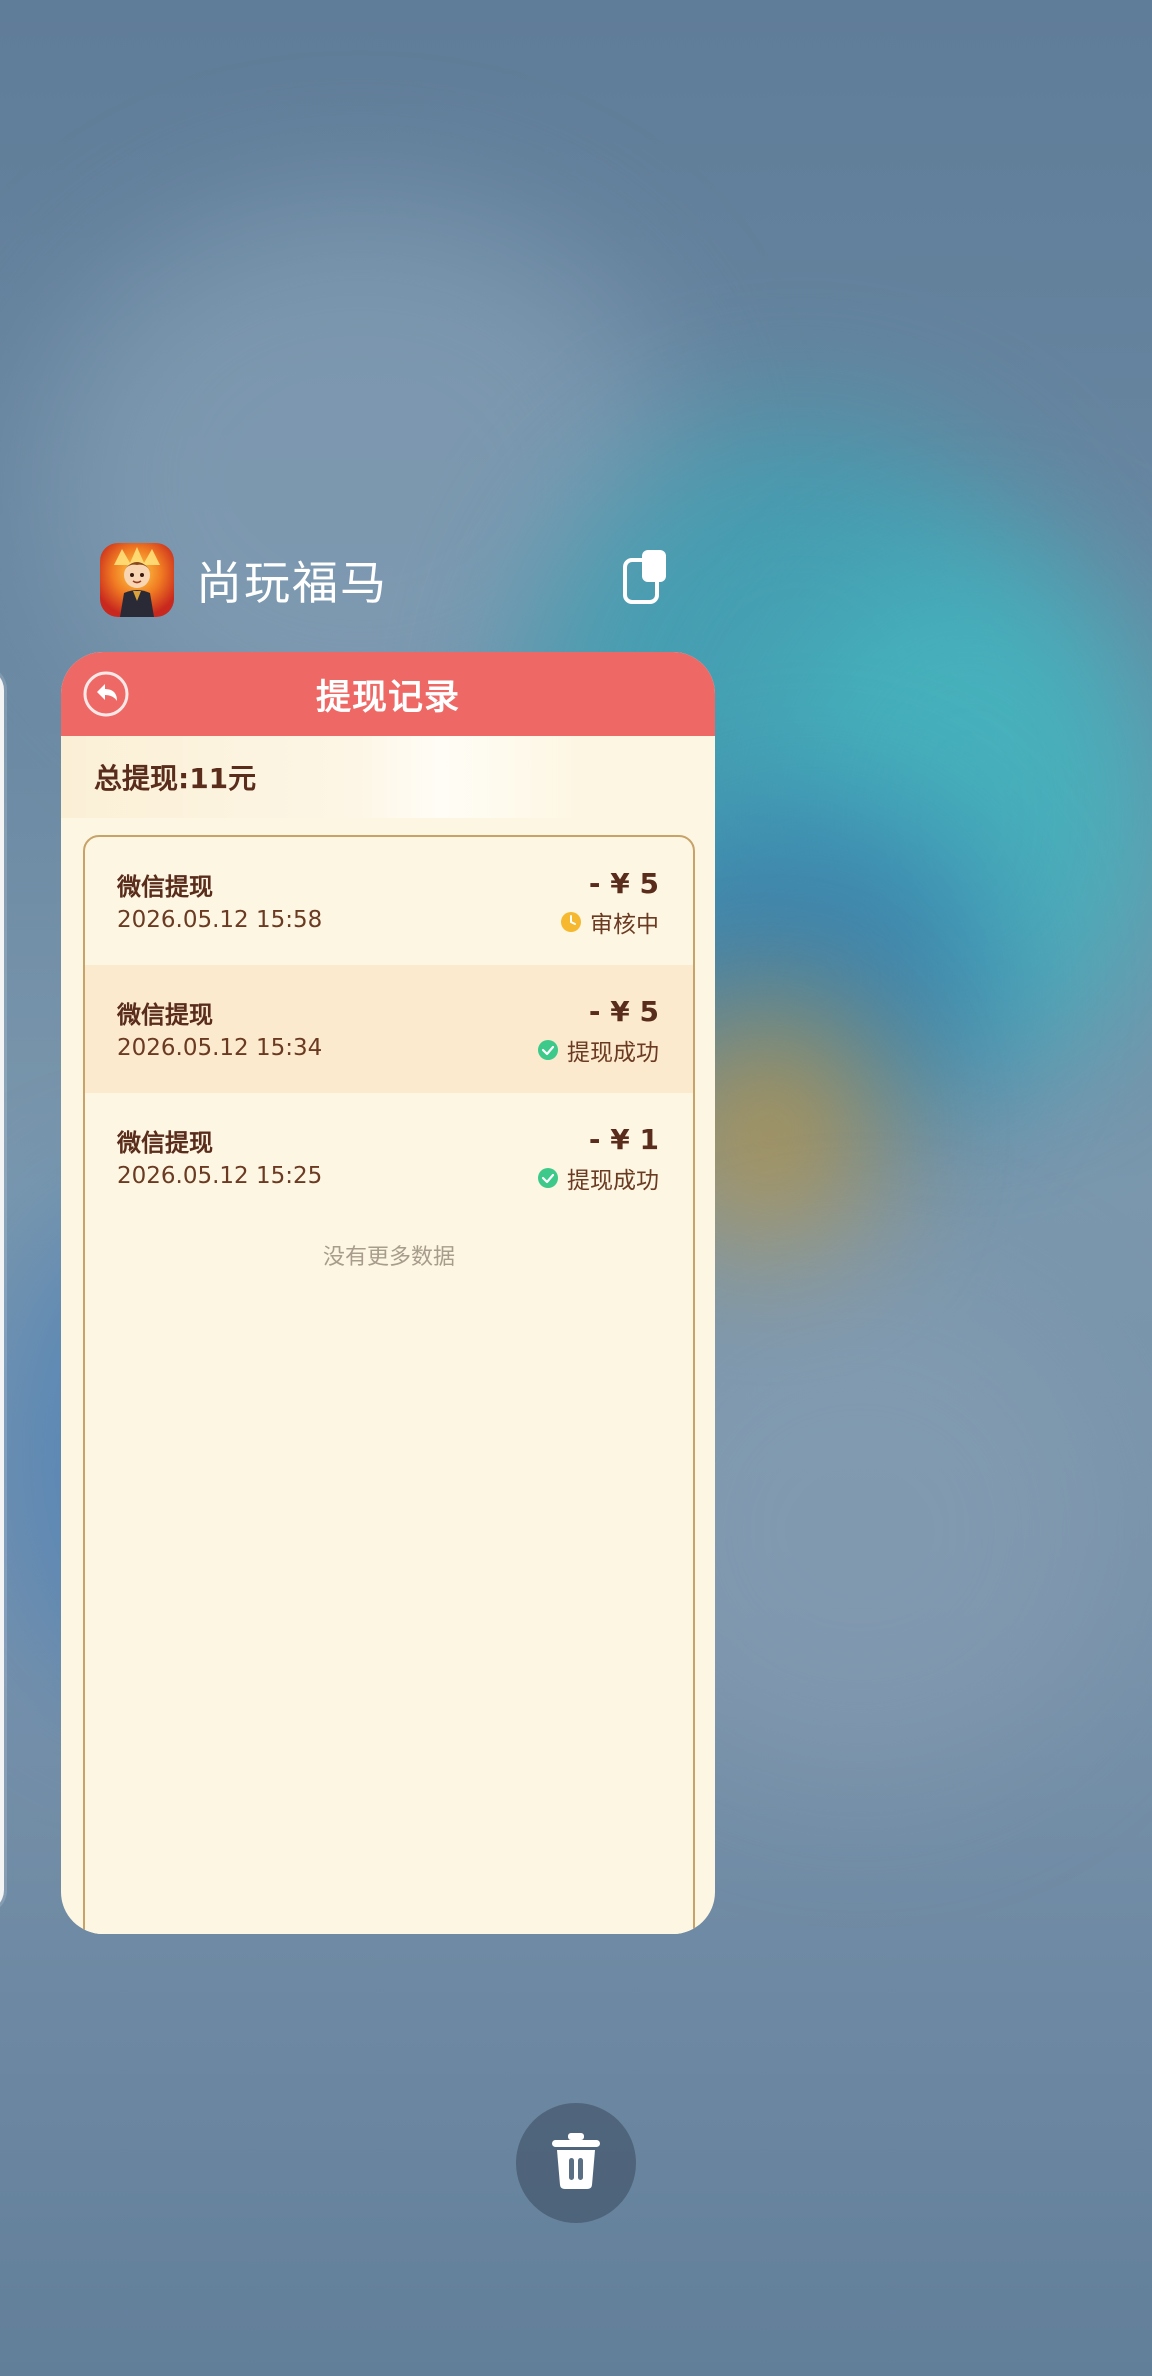 The width and height of the screenshot is (1152, 2376). I want to click on app-name: 尚玩福马, so click(292, 583).